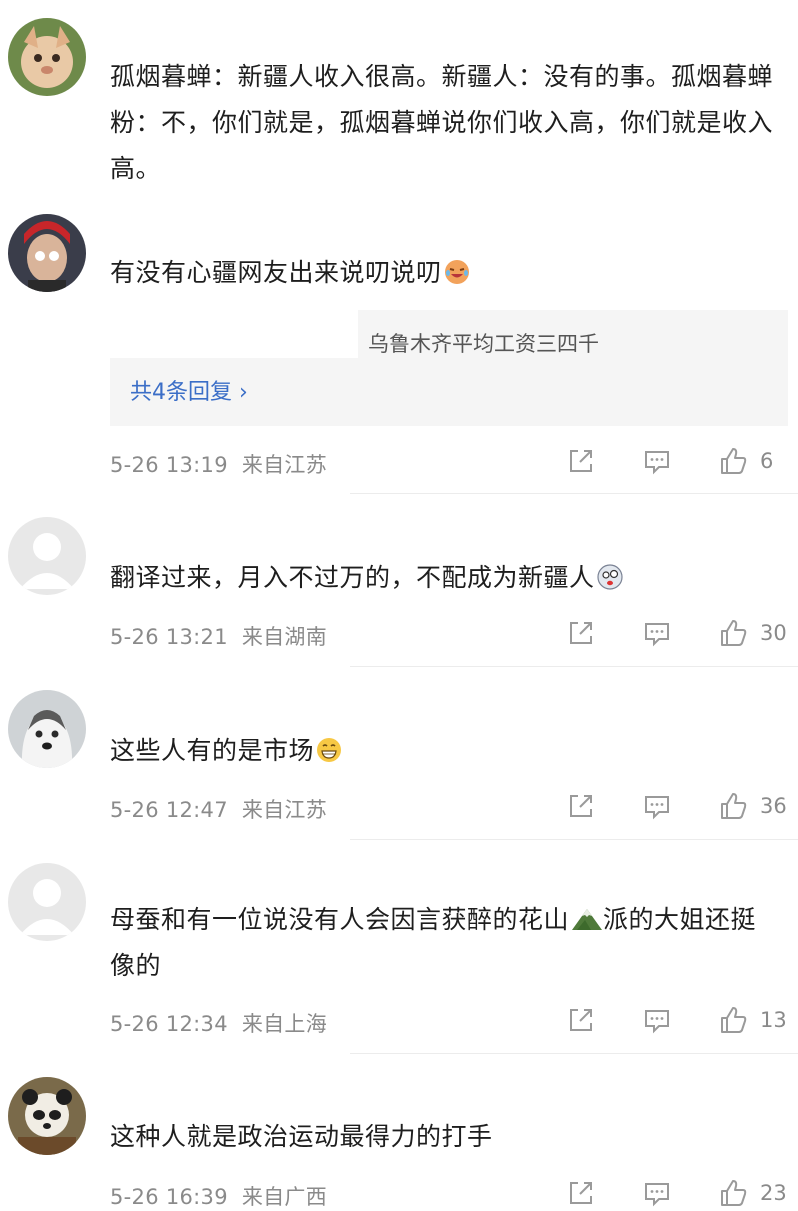  Describe the element at coordinates (483, 344) in the screenshot. I see `reply-preview-text: 乌鲁木齐平均工资三四千` at that location.